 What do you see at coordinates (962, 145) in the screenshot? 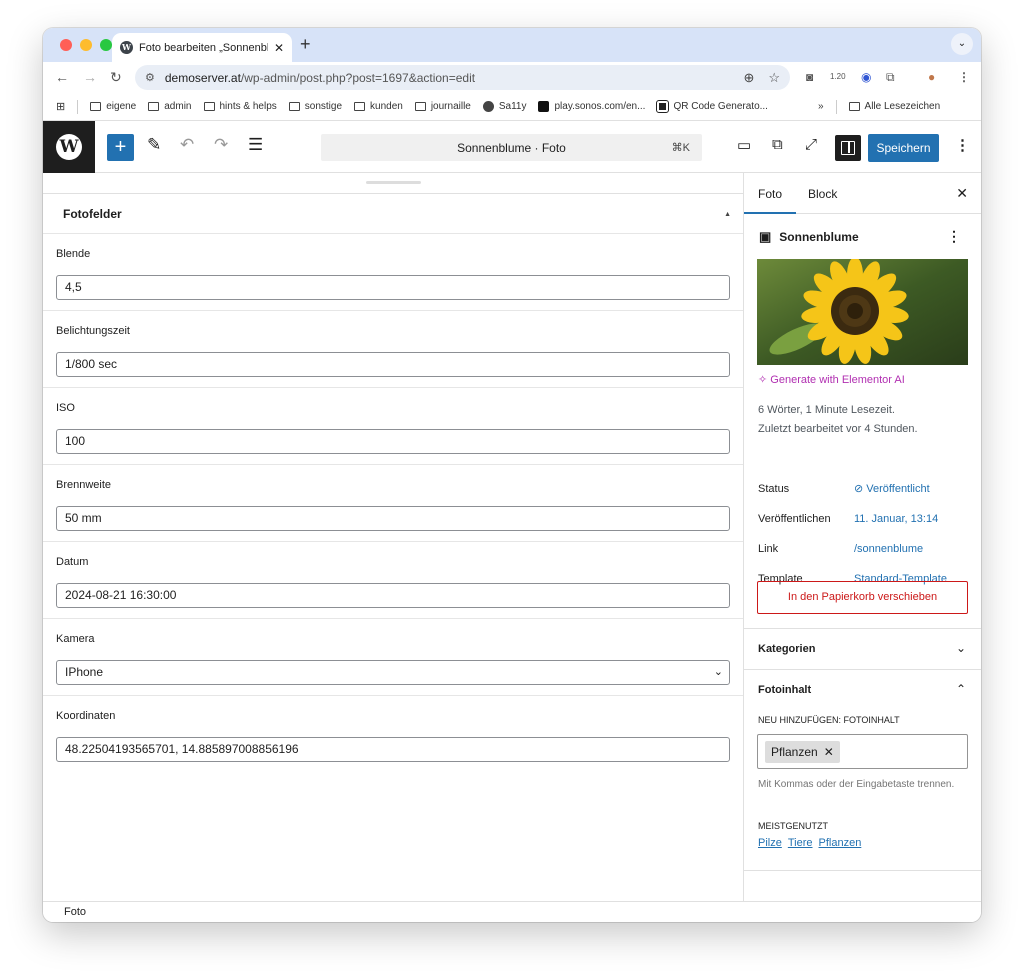
I see `options-menu-icon: ⋮` at bounding box center [962, 145].